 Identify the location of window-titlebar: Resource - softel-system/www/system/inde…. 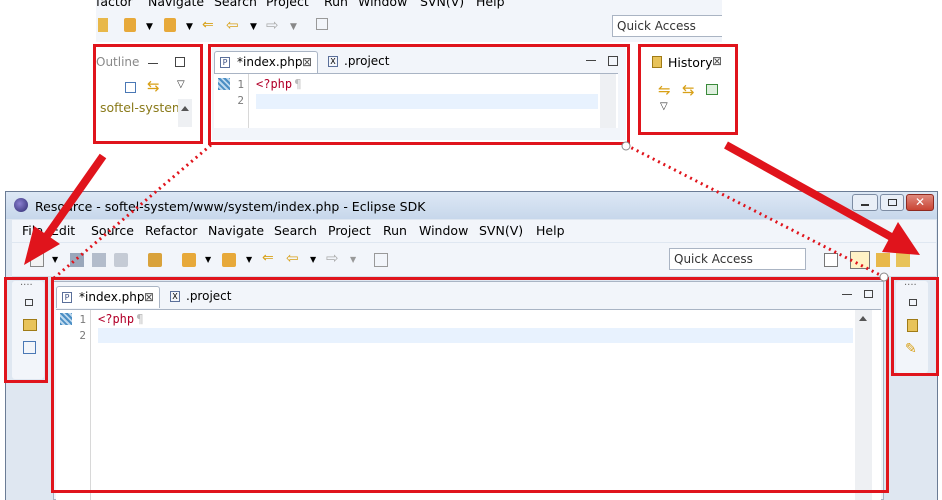
(471, 205).